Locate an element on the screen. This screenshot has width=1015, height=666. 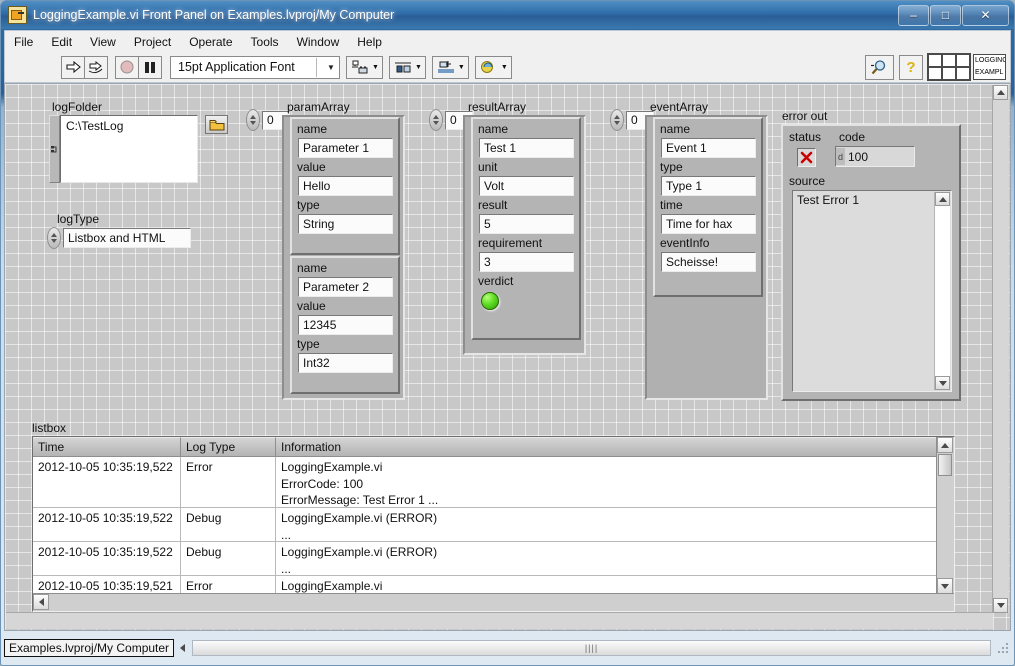
cell-time: 2012-10-05 10:35:19,522 is located at coordinates (107, 482).